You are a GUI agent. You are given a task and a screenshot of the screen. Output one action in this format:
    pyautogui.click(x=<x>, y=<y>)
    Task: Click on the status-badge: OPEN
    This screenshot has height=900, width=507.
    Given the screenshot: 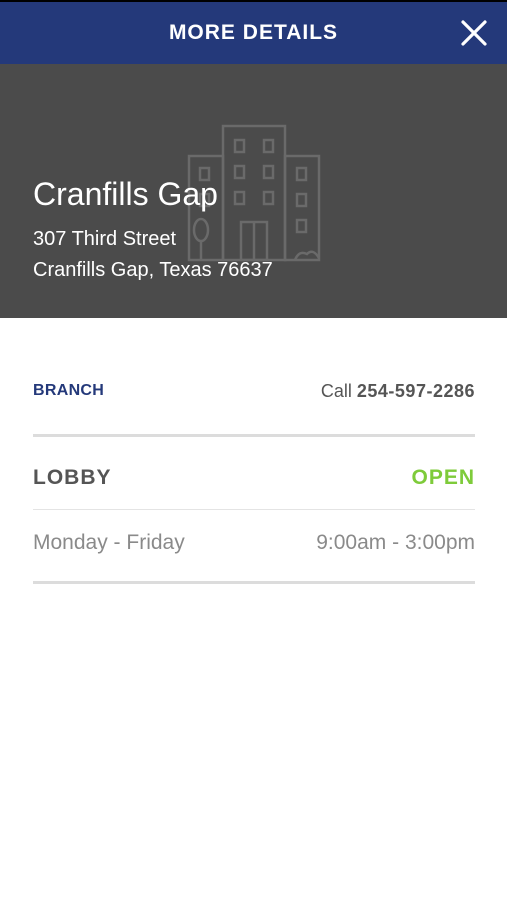 What is the action you would take?
    pyautogui.click(x=443, y=477)
    